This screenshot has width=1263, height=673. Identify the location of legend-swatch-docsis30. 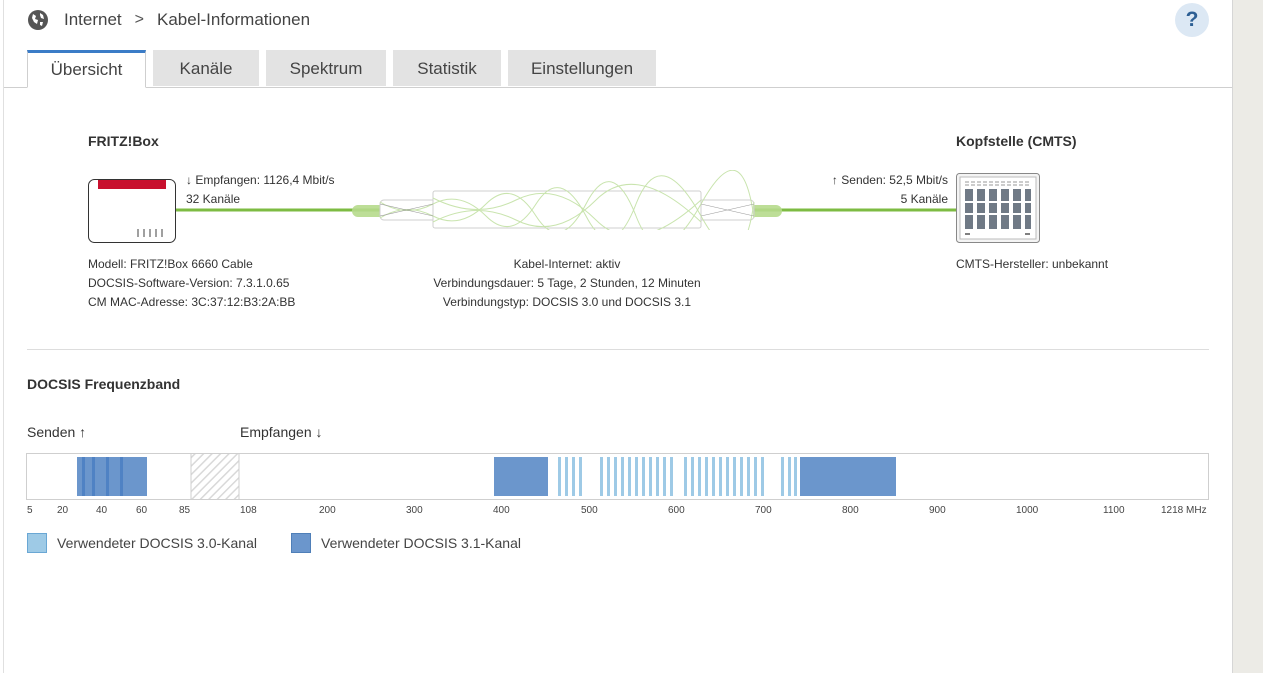
(37, 543).